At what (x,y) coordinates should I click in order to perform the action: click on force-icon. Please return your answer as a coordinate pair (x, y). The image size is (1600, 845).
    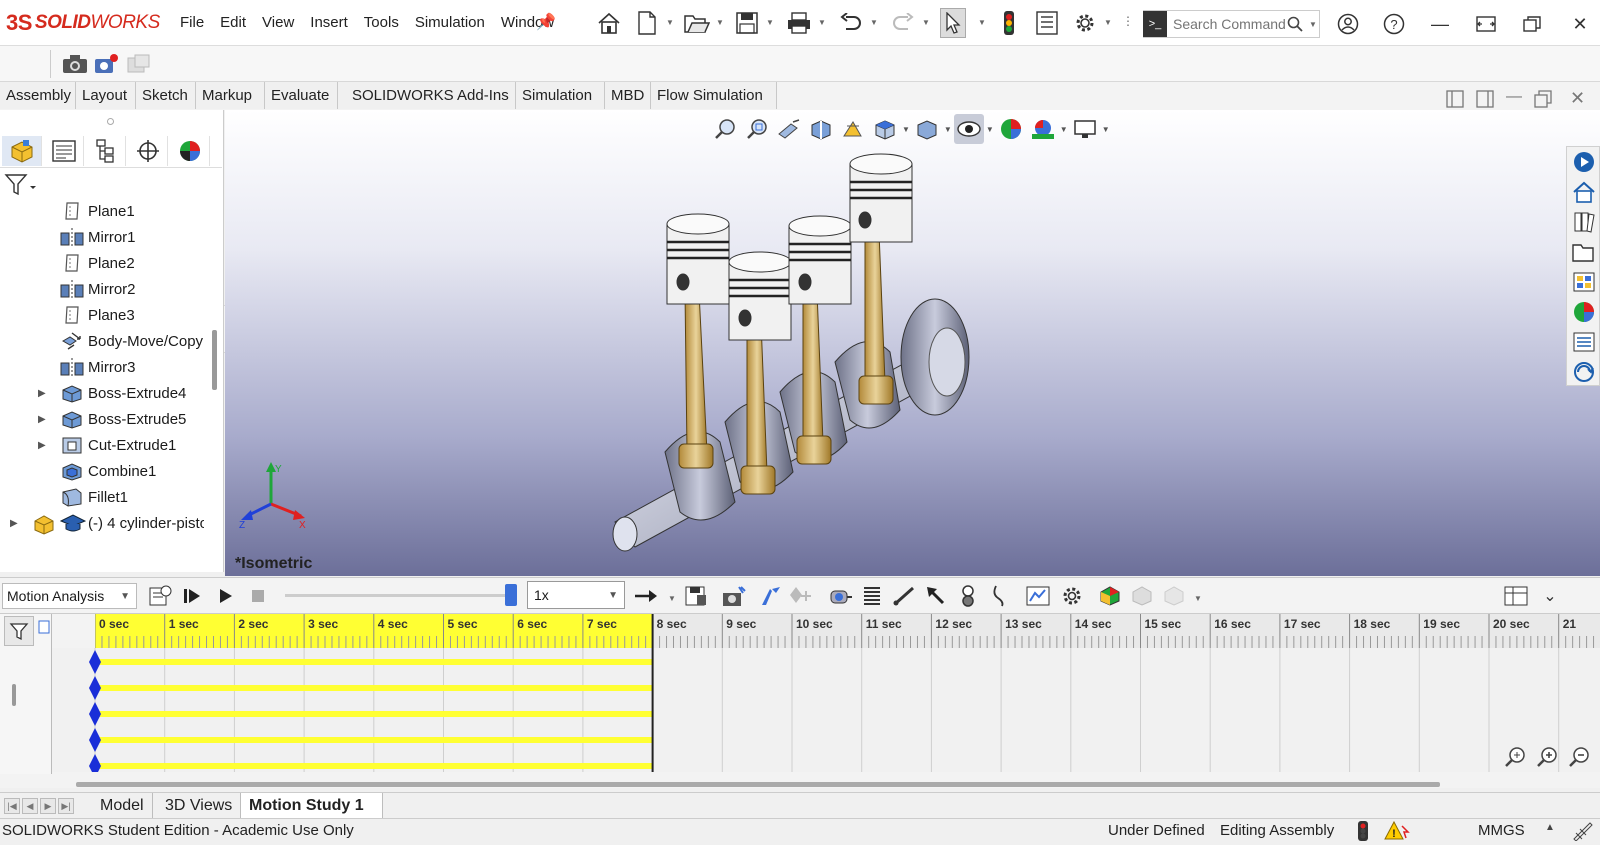
    Looking at the image, I should click on (936, 596).